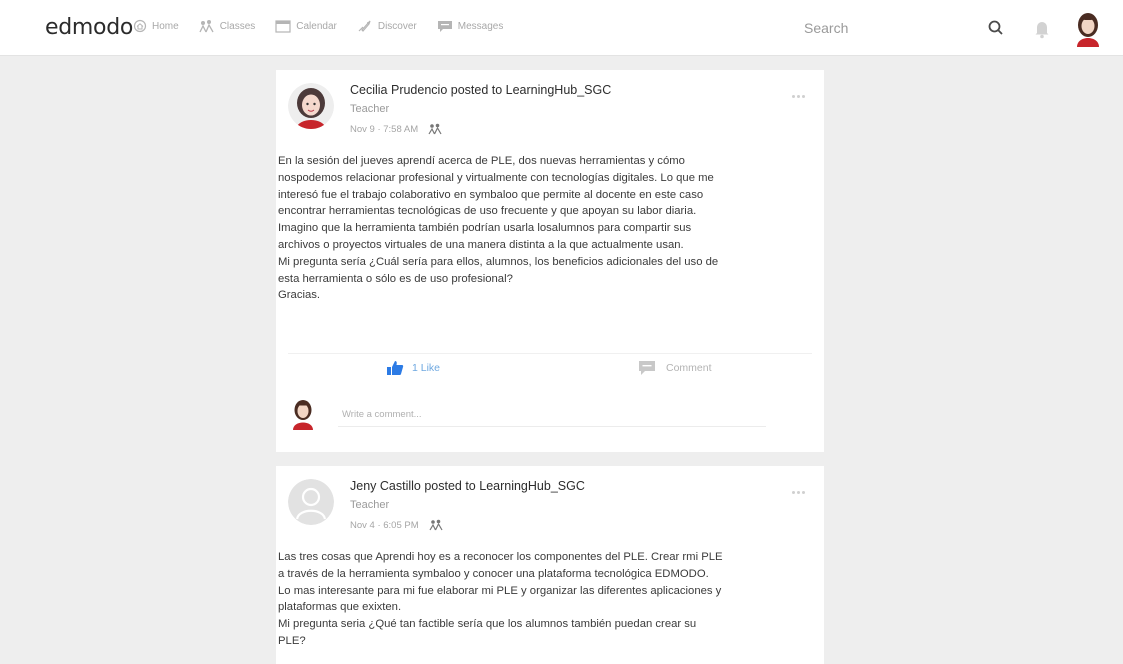 The width and height of the screenshot is (1123, 664). What do you see at coordinates (283, 26) in the screenshot?
I see `calendar-icon` at bounding box center [283, 26].